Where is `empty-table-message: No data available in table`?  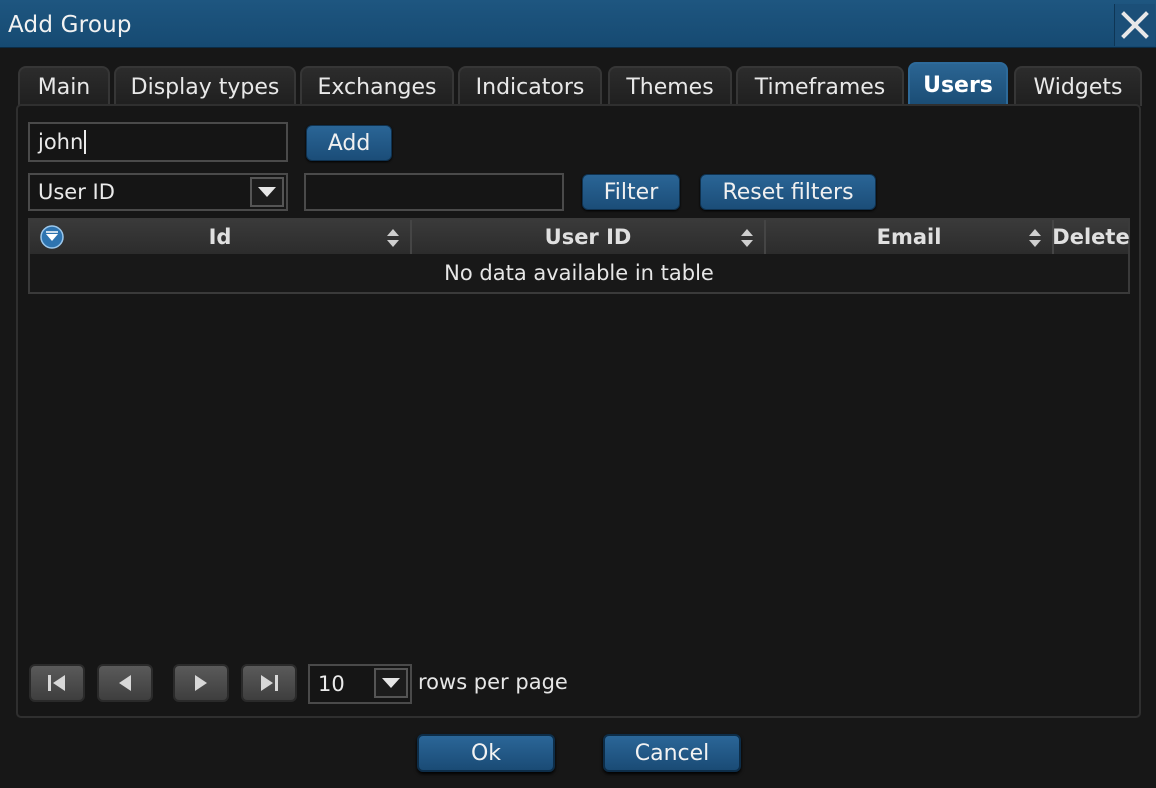
empty-table-message: No data available in table is located at coordinates (579, 273).